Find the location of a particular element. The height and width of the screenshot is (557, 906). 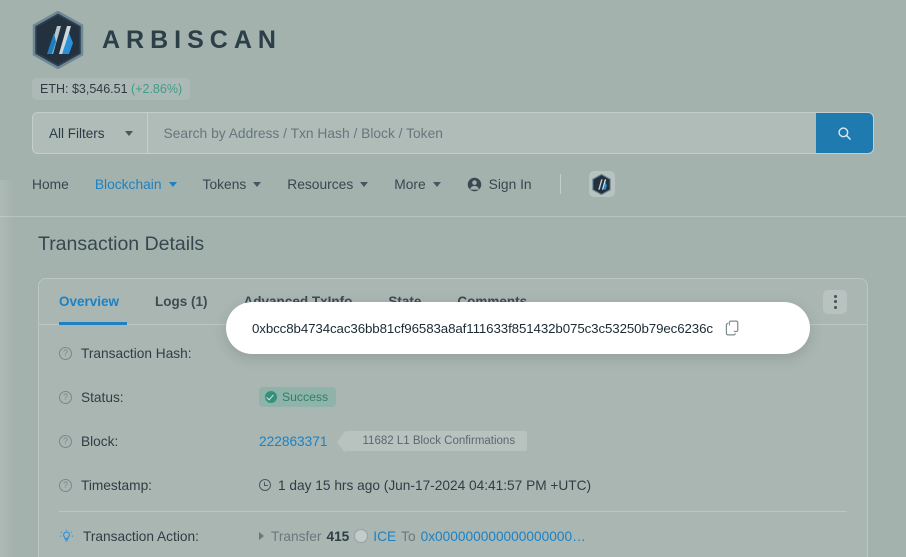

row-label: Transaction Action: is located at coordinates (159, 536).